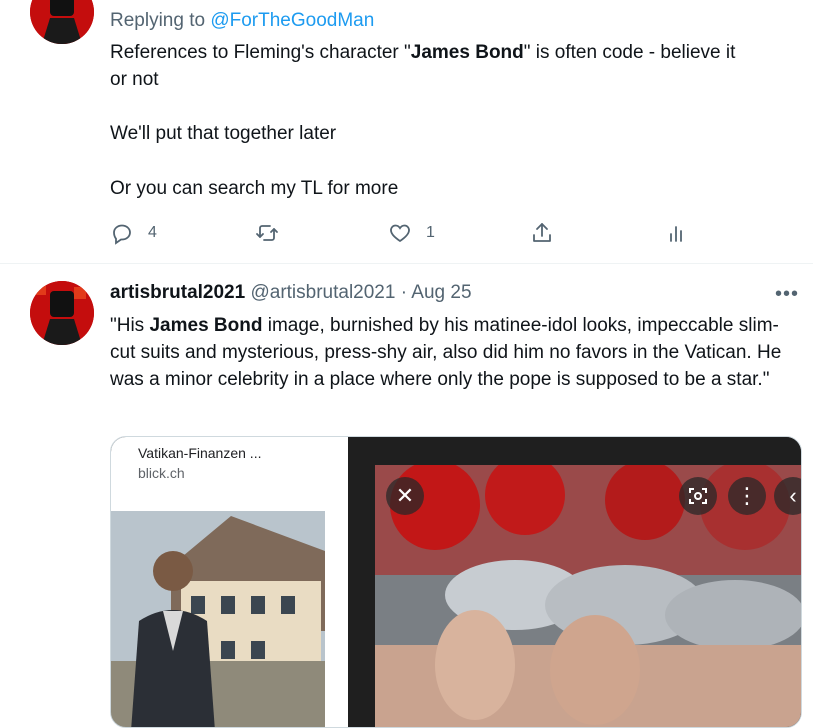  I want to click on analytics-button, so click(677, 233).